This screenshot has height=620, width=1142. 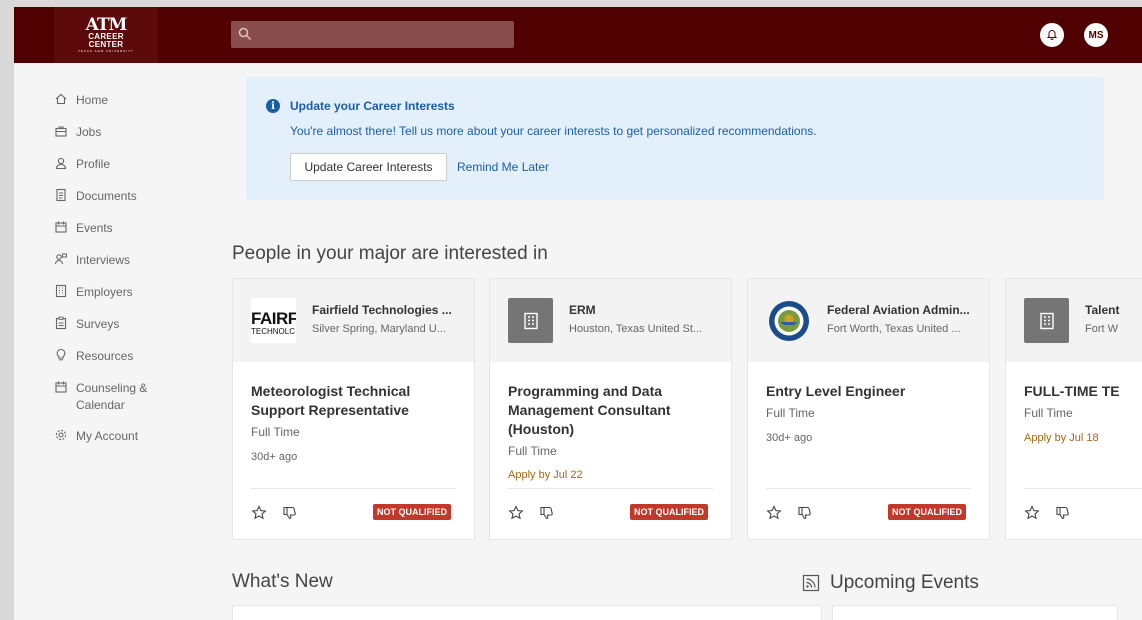 I want to click on faa-seal-icon, so click(x=788, y=320).